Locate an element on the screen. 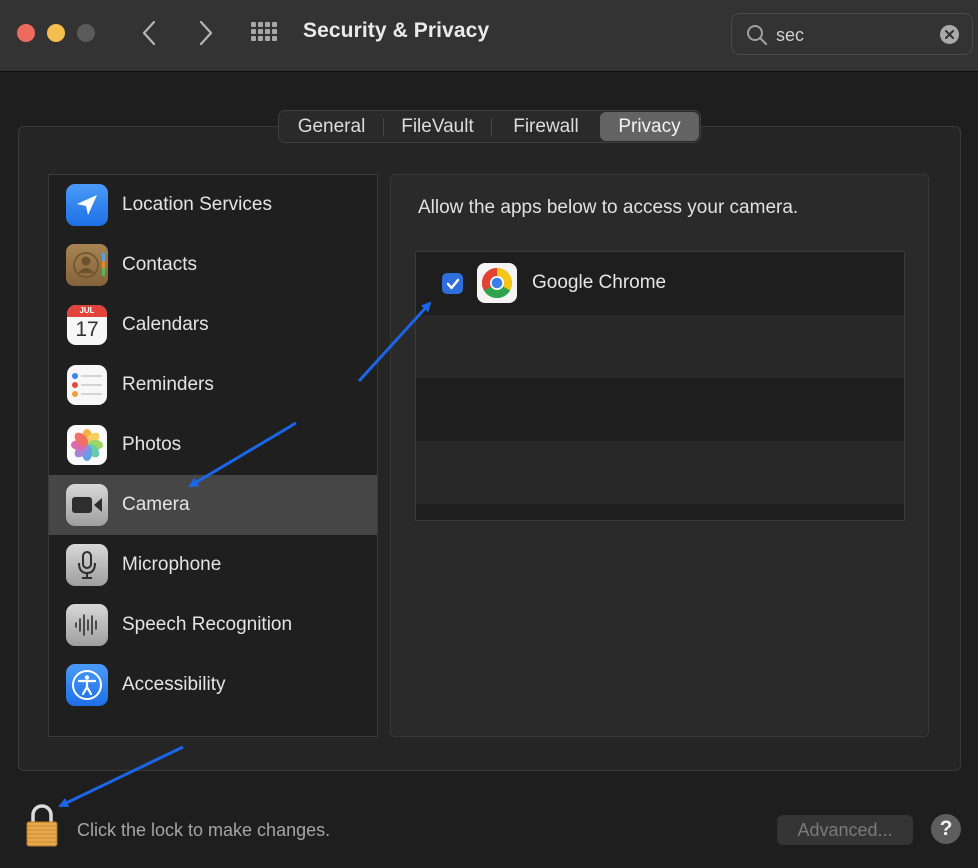  camera-icon is located at coordinates (87, 505).